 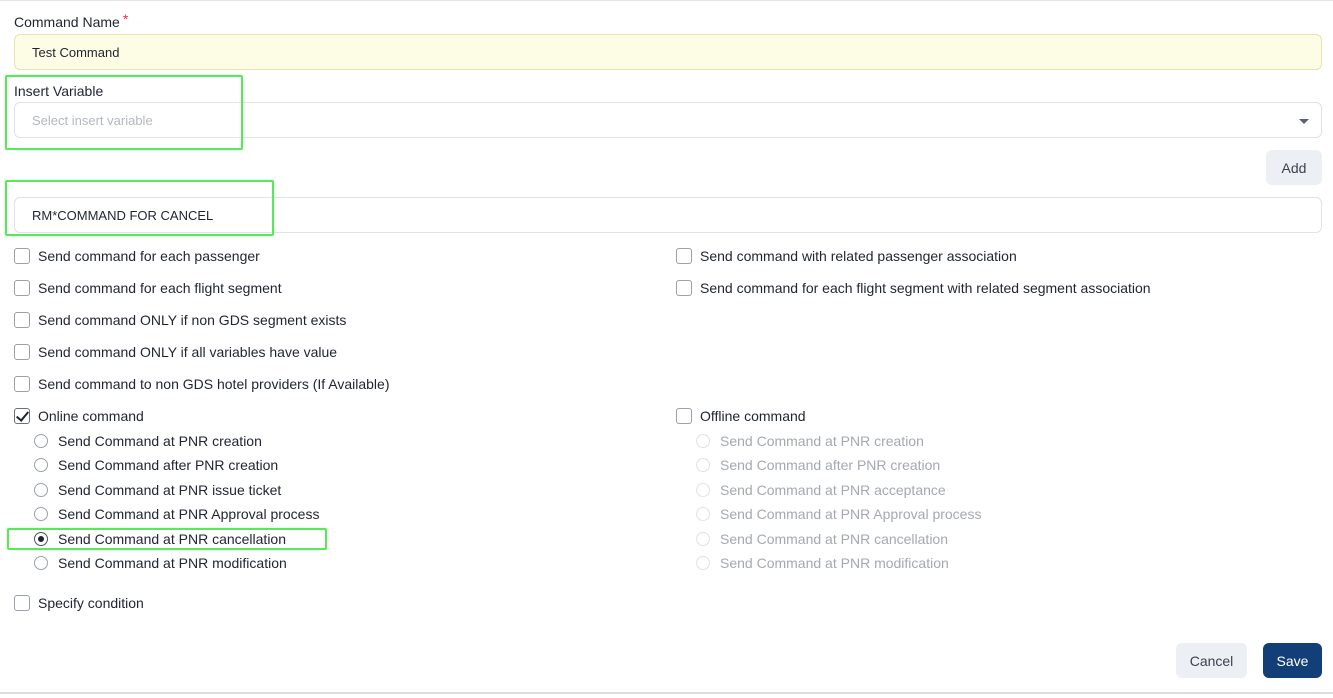 I want to click on insert-variable-placeholder: Select insert variable, so click(x=92, y=120).